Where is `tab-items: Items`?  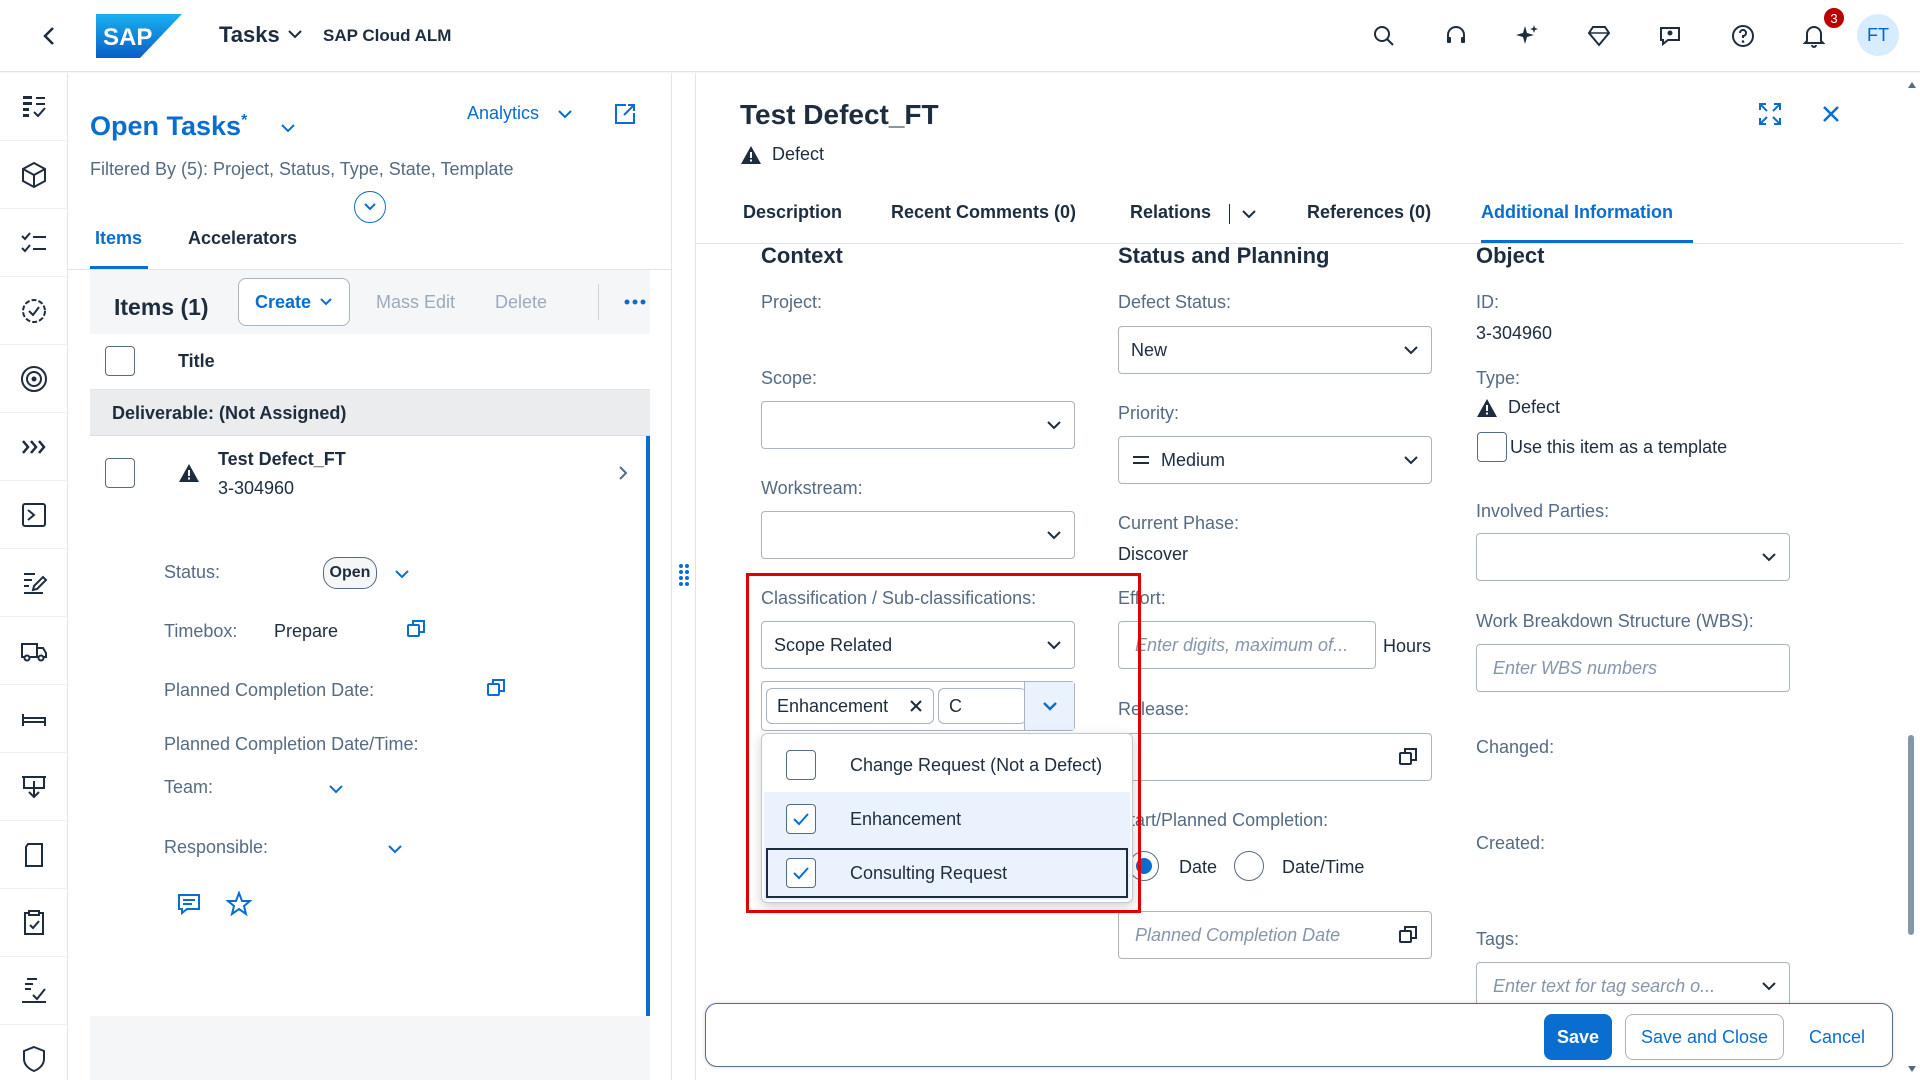 tab-items: Items is located at coordinates (118, 238).